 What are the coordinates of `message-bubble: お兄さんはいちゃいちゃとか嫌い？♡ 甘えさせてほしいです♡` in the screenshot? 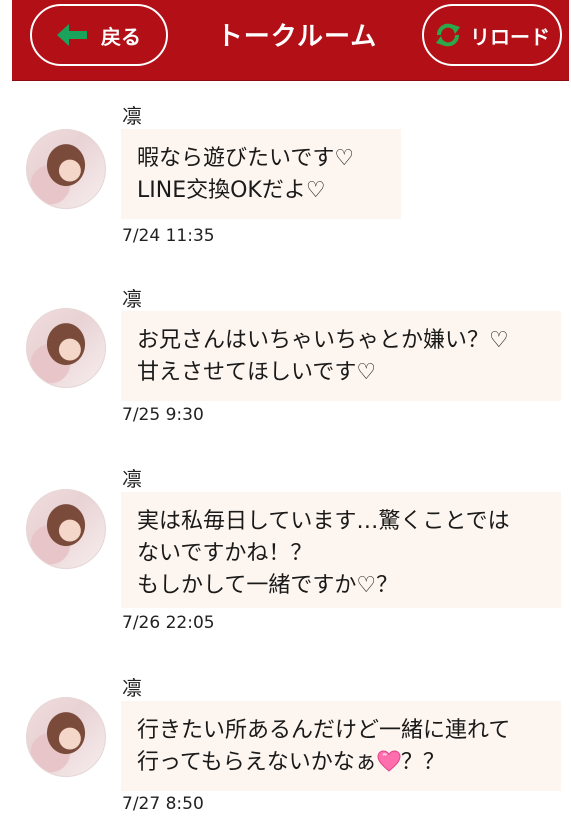 It's located at (341, 356).